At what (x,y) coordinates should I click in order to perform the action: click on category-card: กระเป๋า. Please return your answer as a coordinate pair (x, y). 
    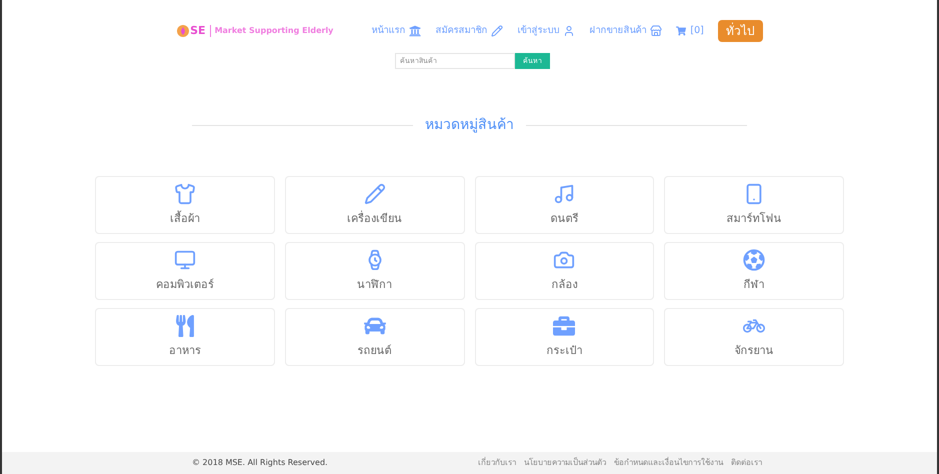
    Looking at the image, I should click on (564, 337).